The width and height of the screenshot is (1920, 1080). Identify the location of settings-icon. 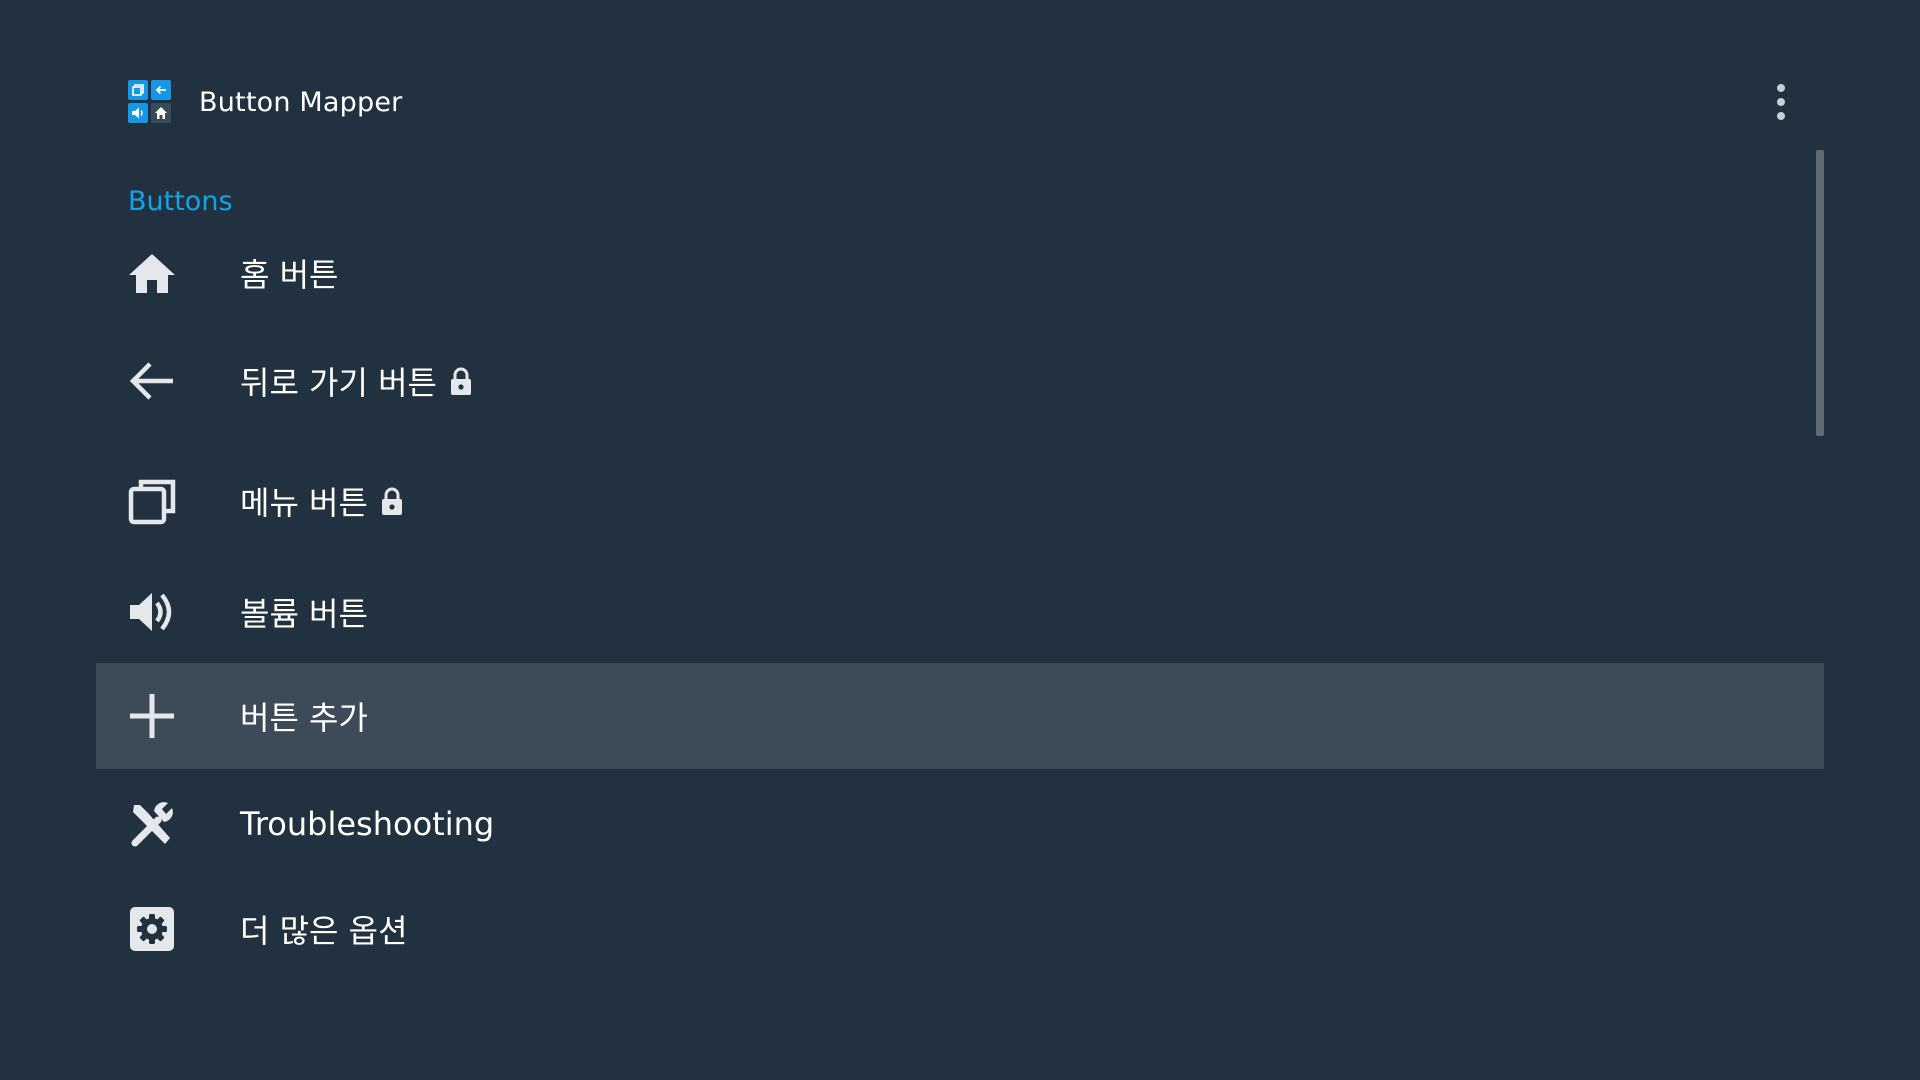
(152, 929).